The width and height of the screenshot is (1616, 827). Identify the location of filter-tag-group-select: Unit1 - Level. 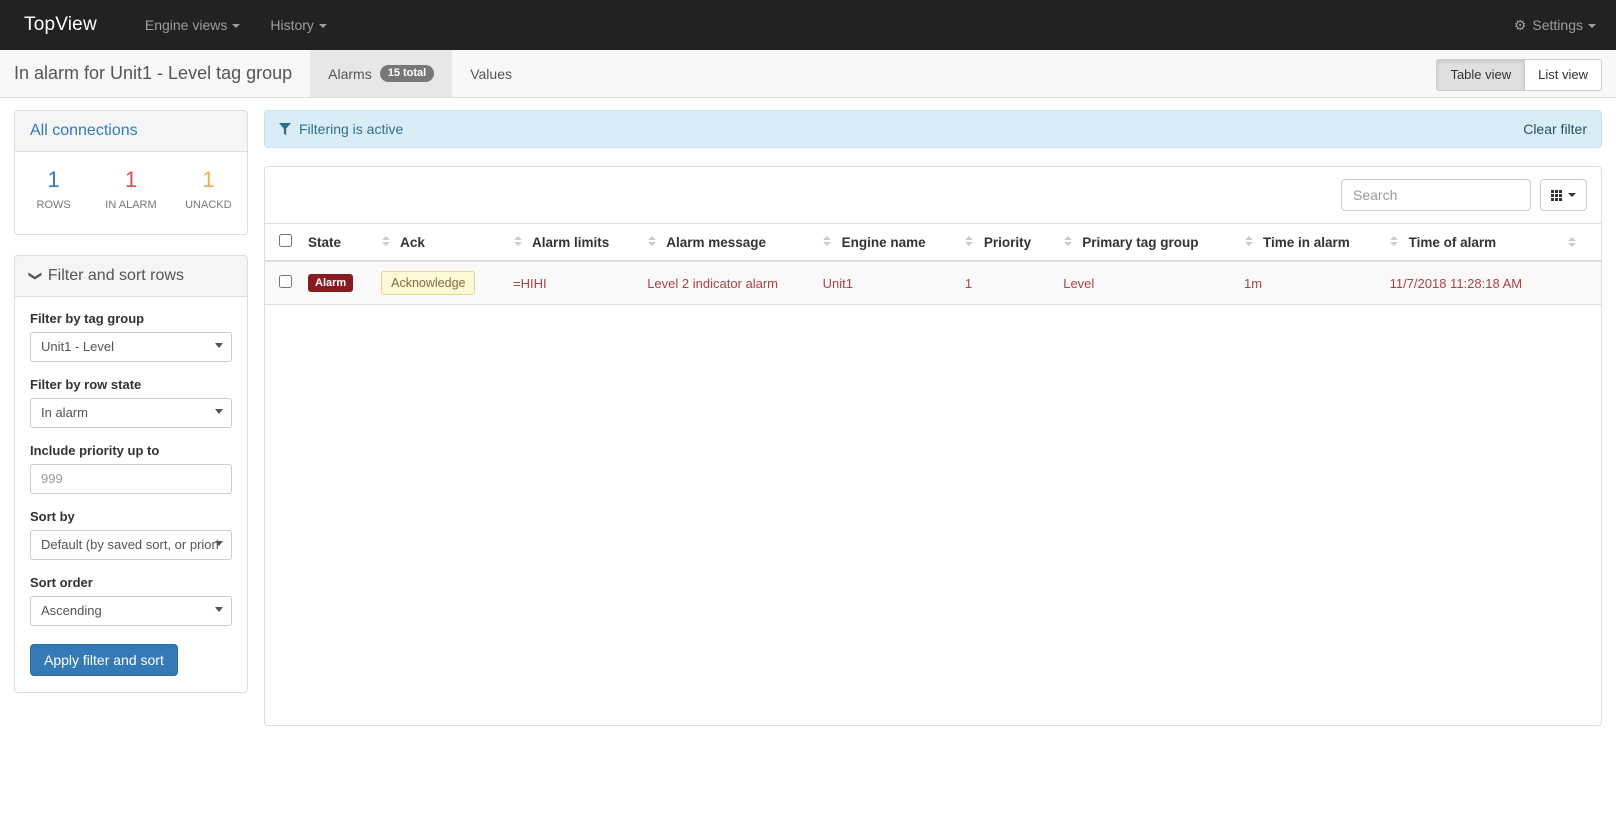
(131, 346).